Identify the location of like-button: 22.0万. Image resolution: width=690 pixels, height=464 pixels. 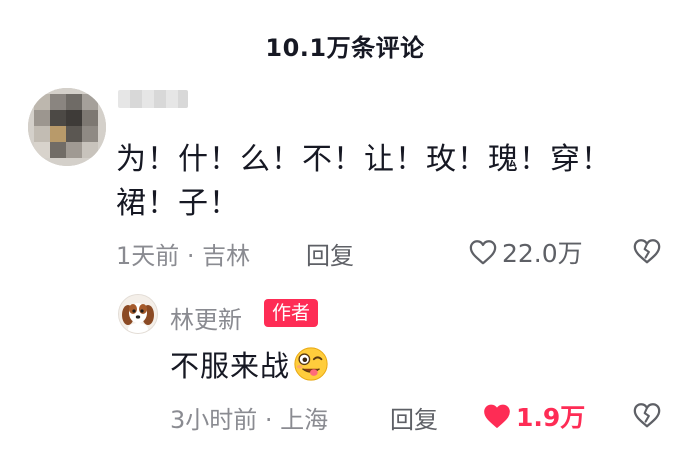
(525, 252).